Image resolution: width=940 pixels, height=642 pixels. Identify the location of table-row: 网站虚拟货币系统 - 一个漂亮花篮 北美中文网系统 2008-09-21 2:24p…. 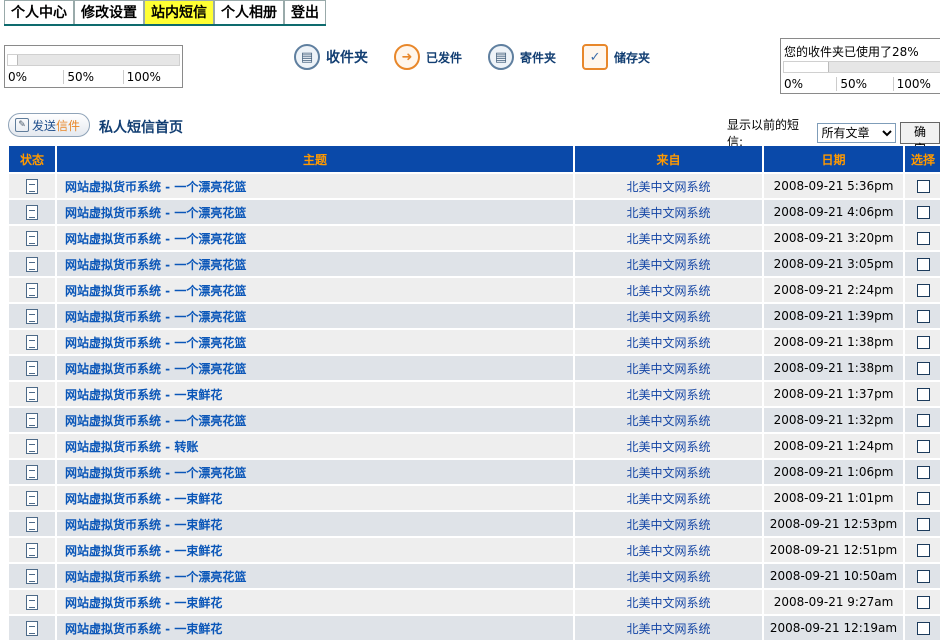
(474, 290).